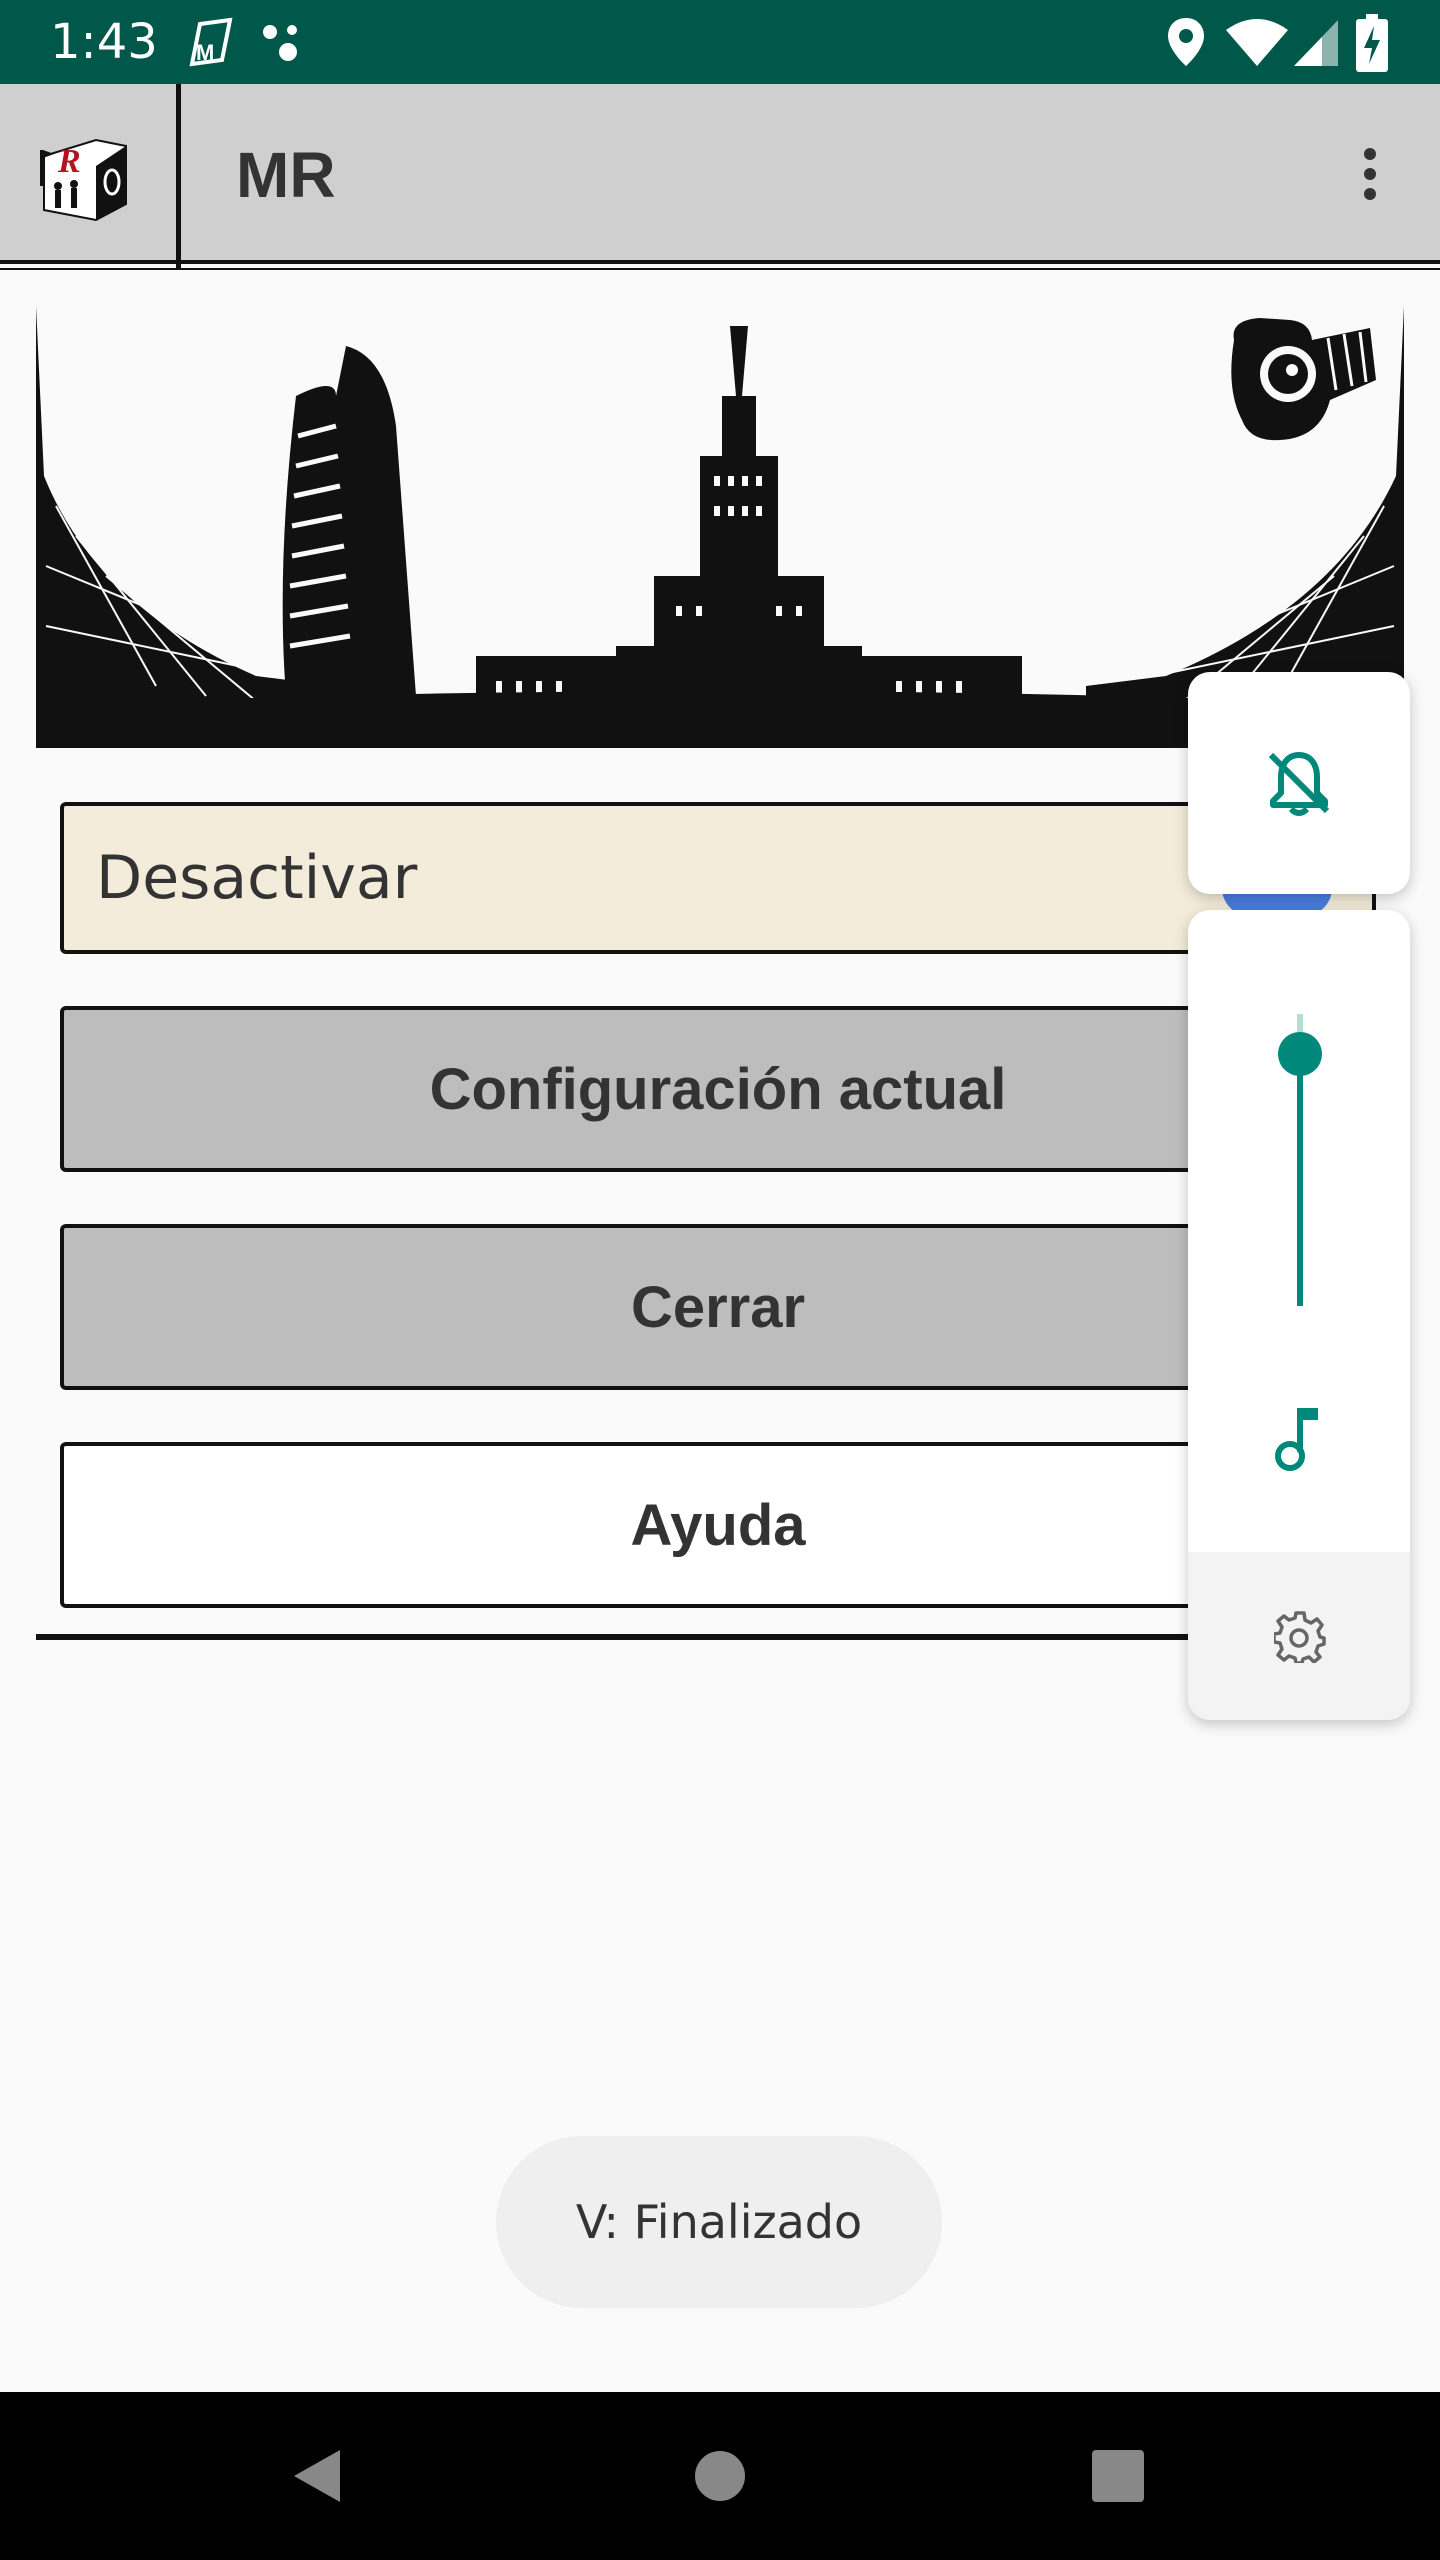  Describe the element at coordinates (719, 2222) in the screenshot. I see `toast-message: V: Finalizado` at that location.